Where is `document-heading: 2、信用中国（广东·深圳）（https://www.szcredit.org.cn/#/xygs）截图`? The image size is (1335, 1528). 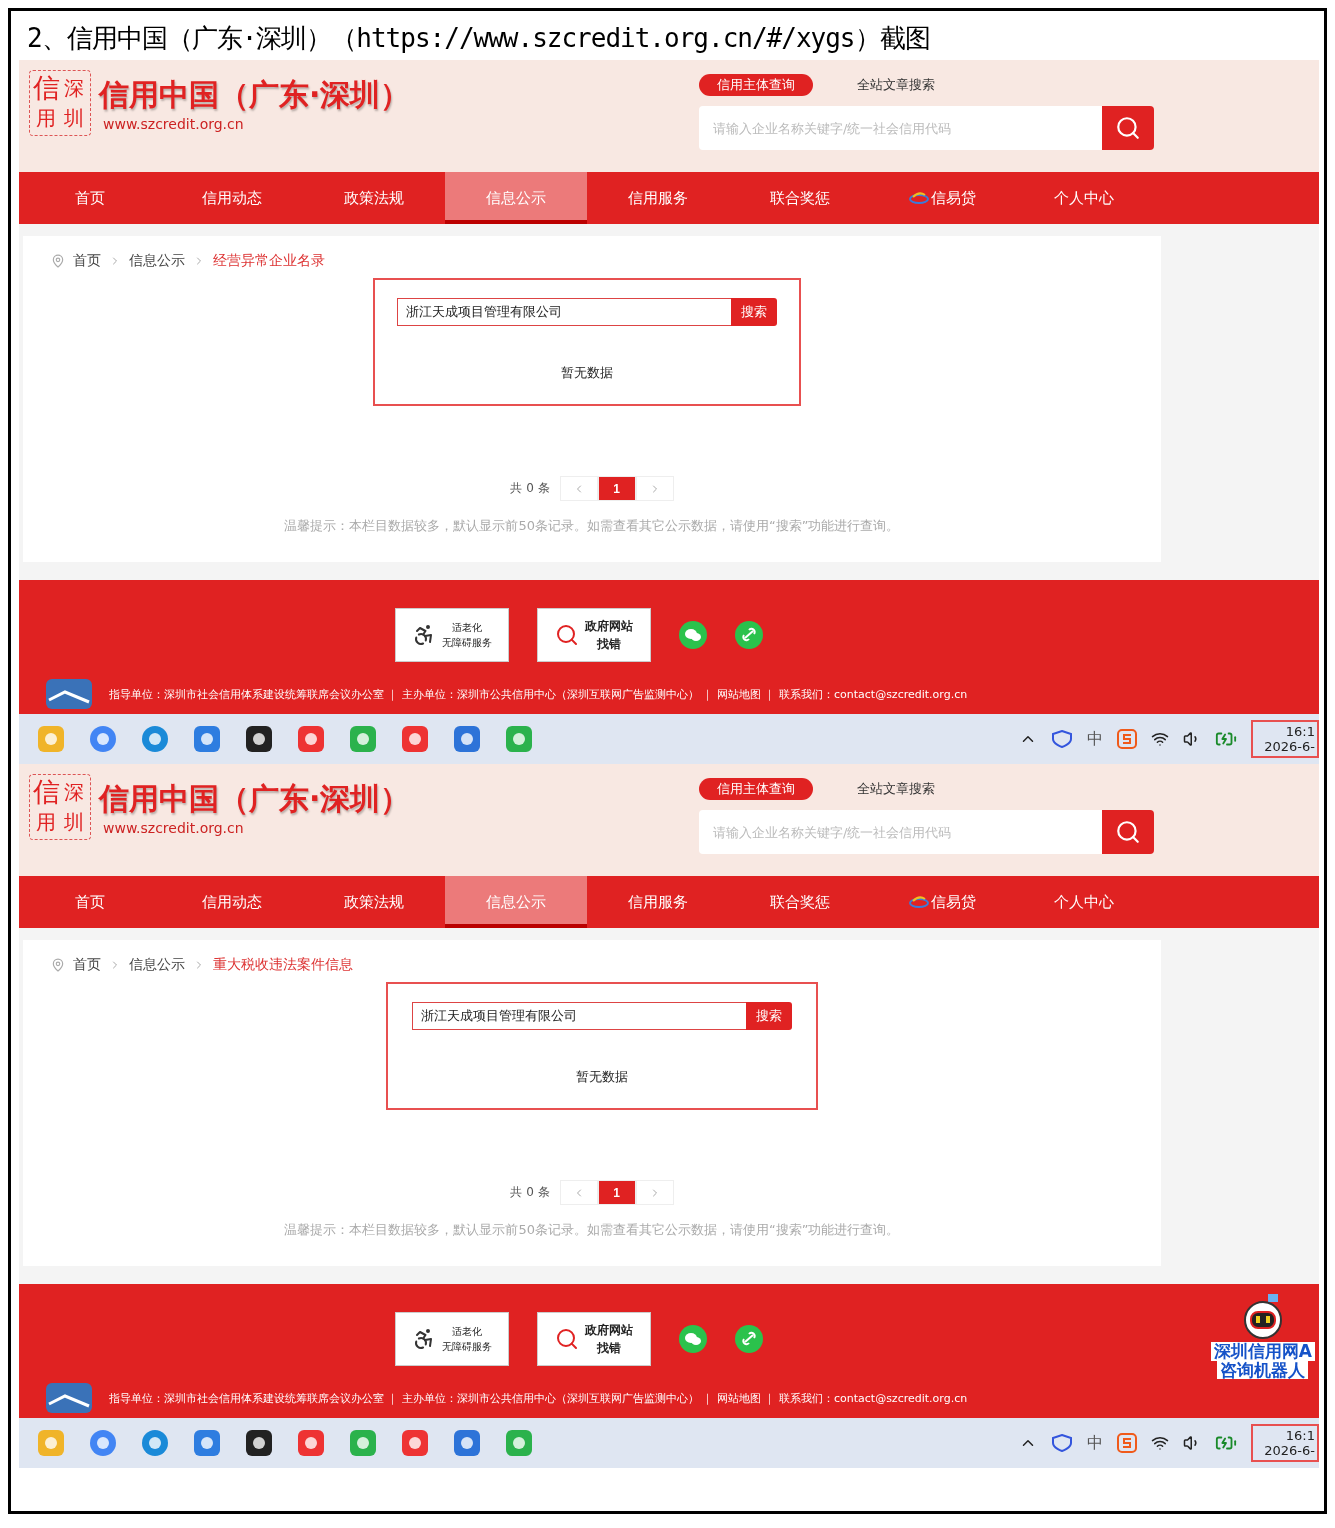 document-heading: 2、信用中国（广东·深圳）（https://www.szcredit.org.cn/#/xygs）截图 is located at coordinates (478, 38).